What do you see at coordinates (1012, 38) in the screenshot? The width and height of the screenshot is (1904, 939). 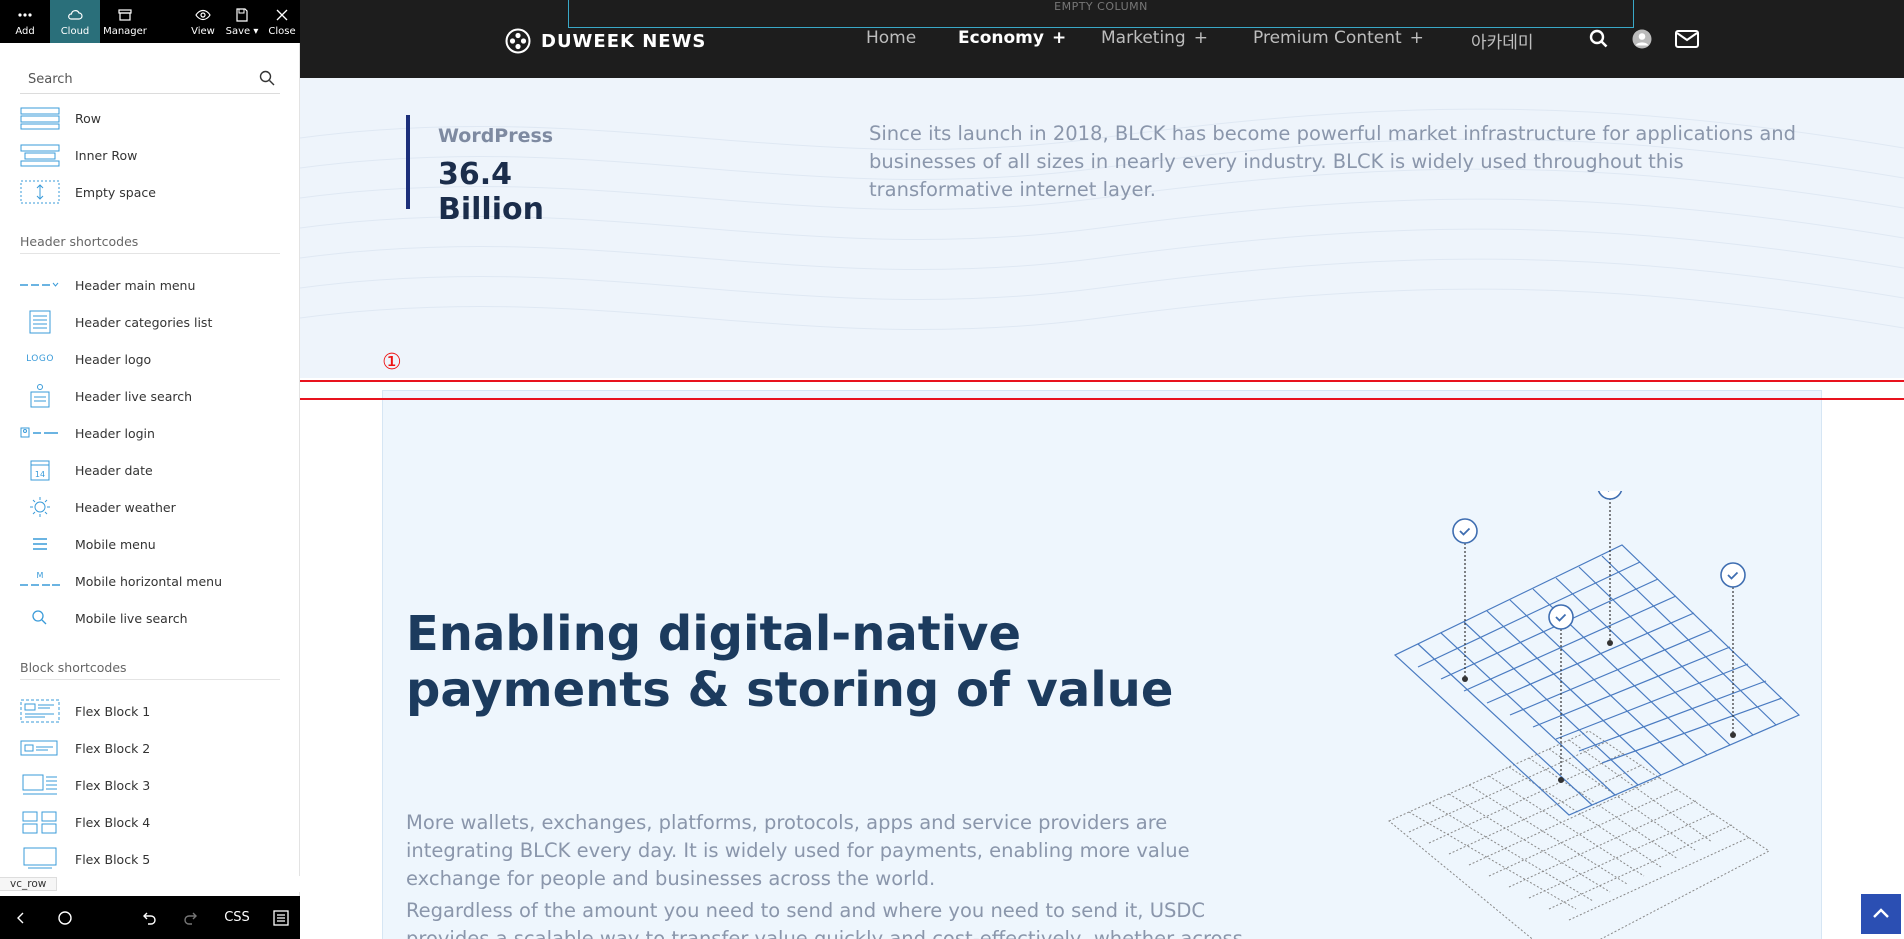 I see `nav-economy: HomeEconomy+` at bounding box center [1012, 38].